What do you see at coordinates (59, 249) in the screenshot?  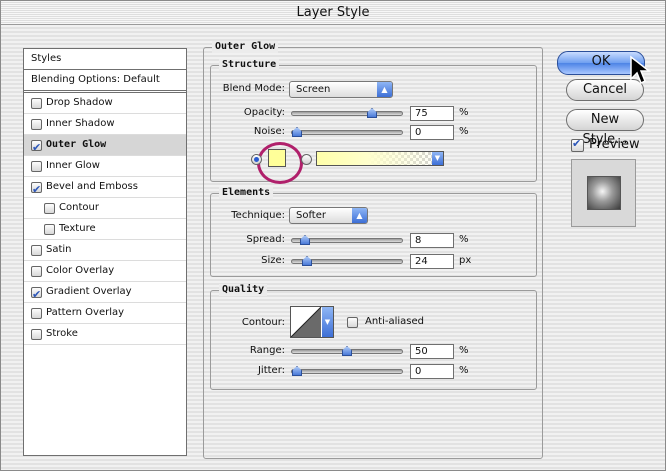 I see `style-item-label: Satin` at bounding box center [59, 249].